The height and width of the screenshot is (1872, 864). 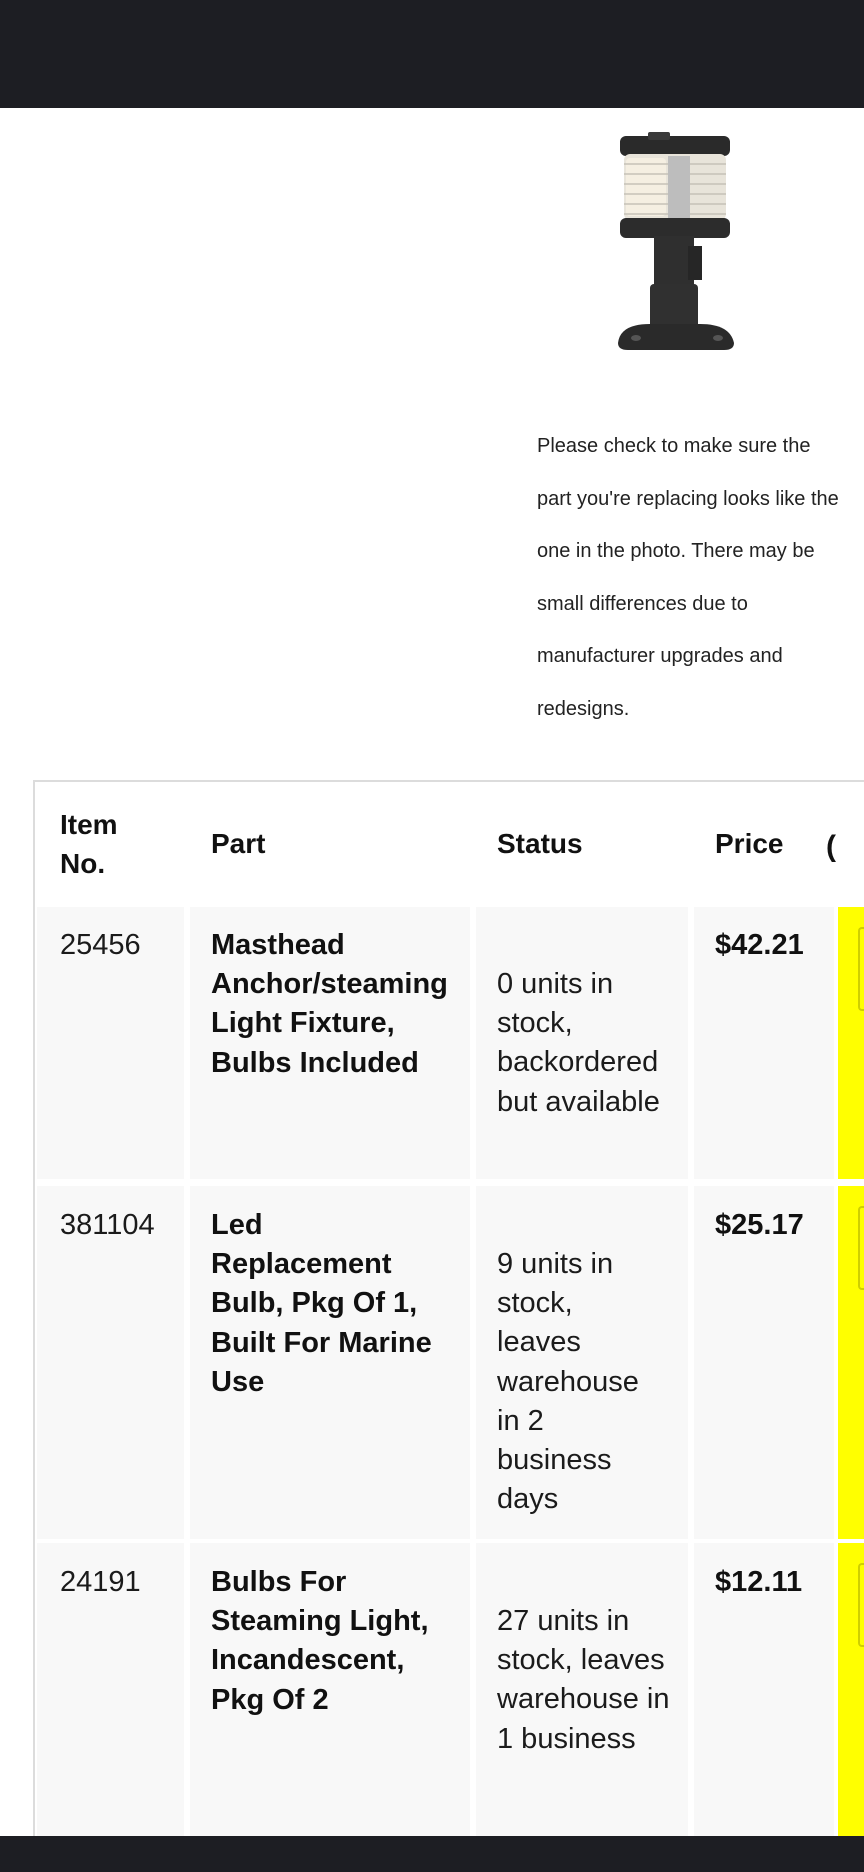 What do you see at coordinates (676, 241) in the screenshot?
I see `product-photo` at bounding box center [676, 241].